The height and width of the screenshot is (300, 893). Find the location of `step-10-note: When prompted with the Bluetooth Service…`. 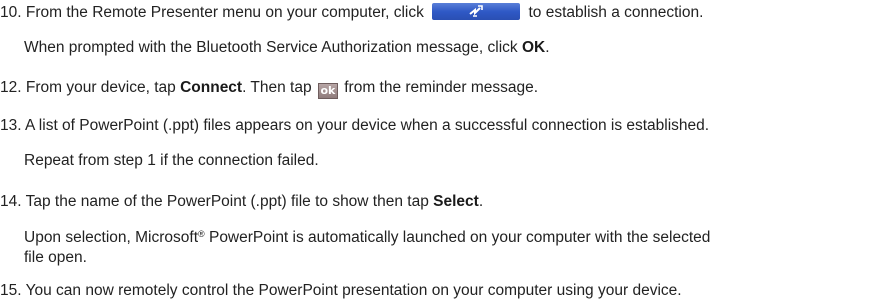

step-10-note: When prompted with the Bluetooth Service… is located at coordinates (287, 47).